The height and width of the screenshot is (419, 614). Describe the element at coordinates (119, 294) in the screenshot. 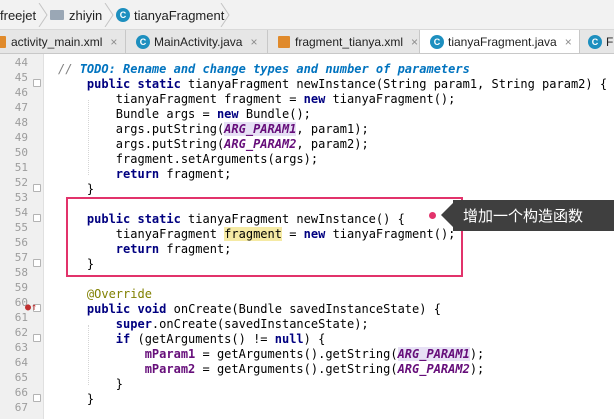

I see `code-line: @Override` at that location.